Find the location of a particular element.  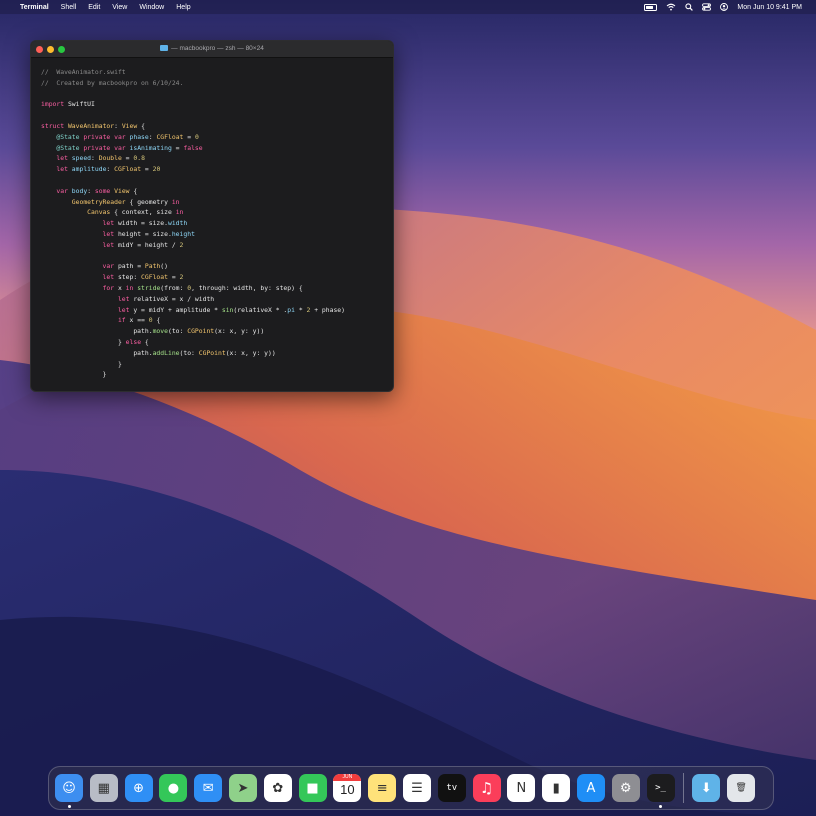

menu-shell: Shell is located at coordinates (69, 7).